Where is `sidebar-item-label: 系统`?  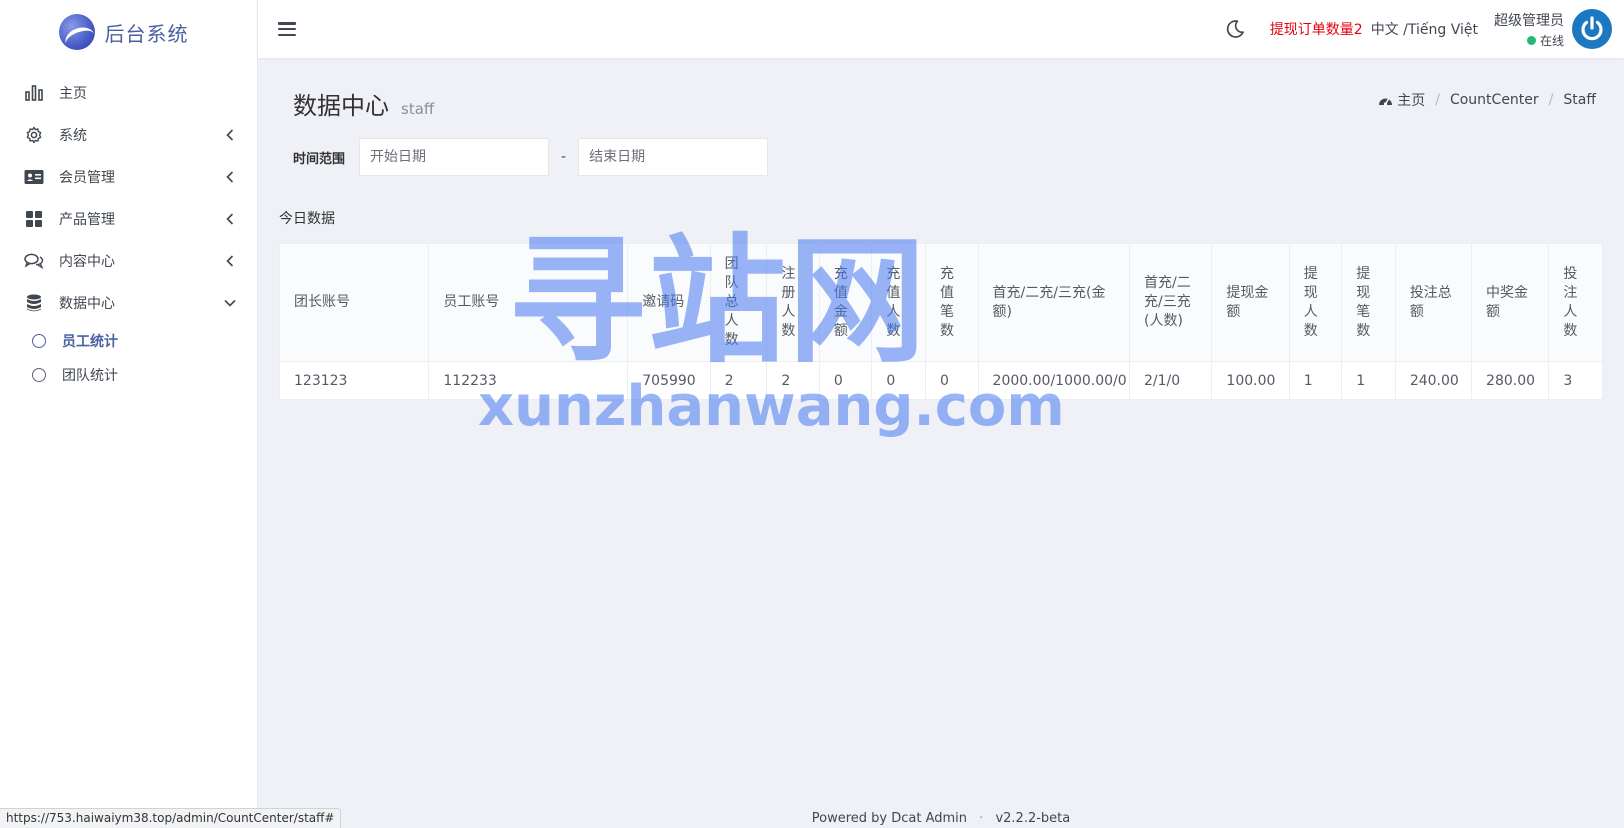
sidebar-item-label: 系统 is located at coordinates (73, 136).